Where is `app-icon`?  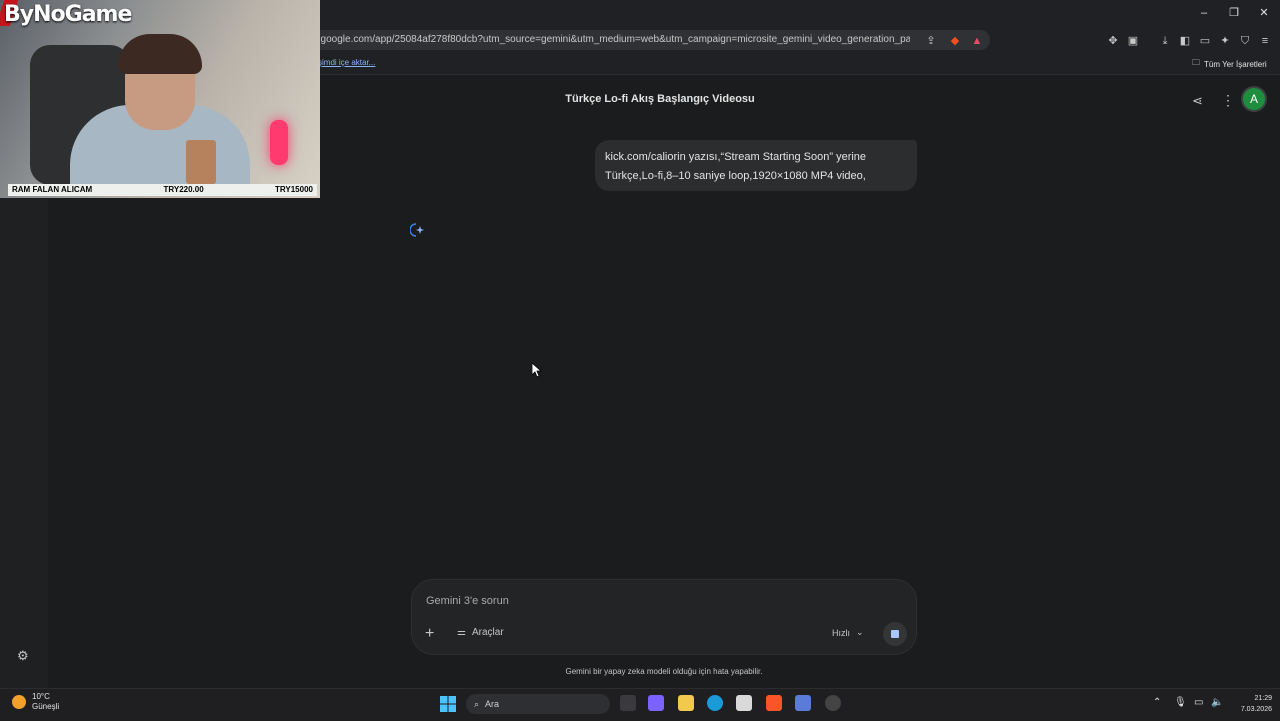
app-icon is located at coordinates (803, 703).